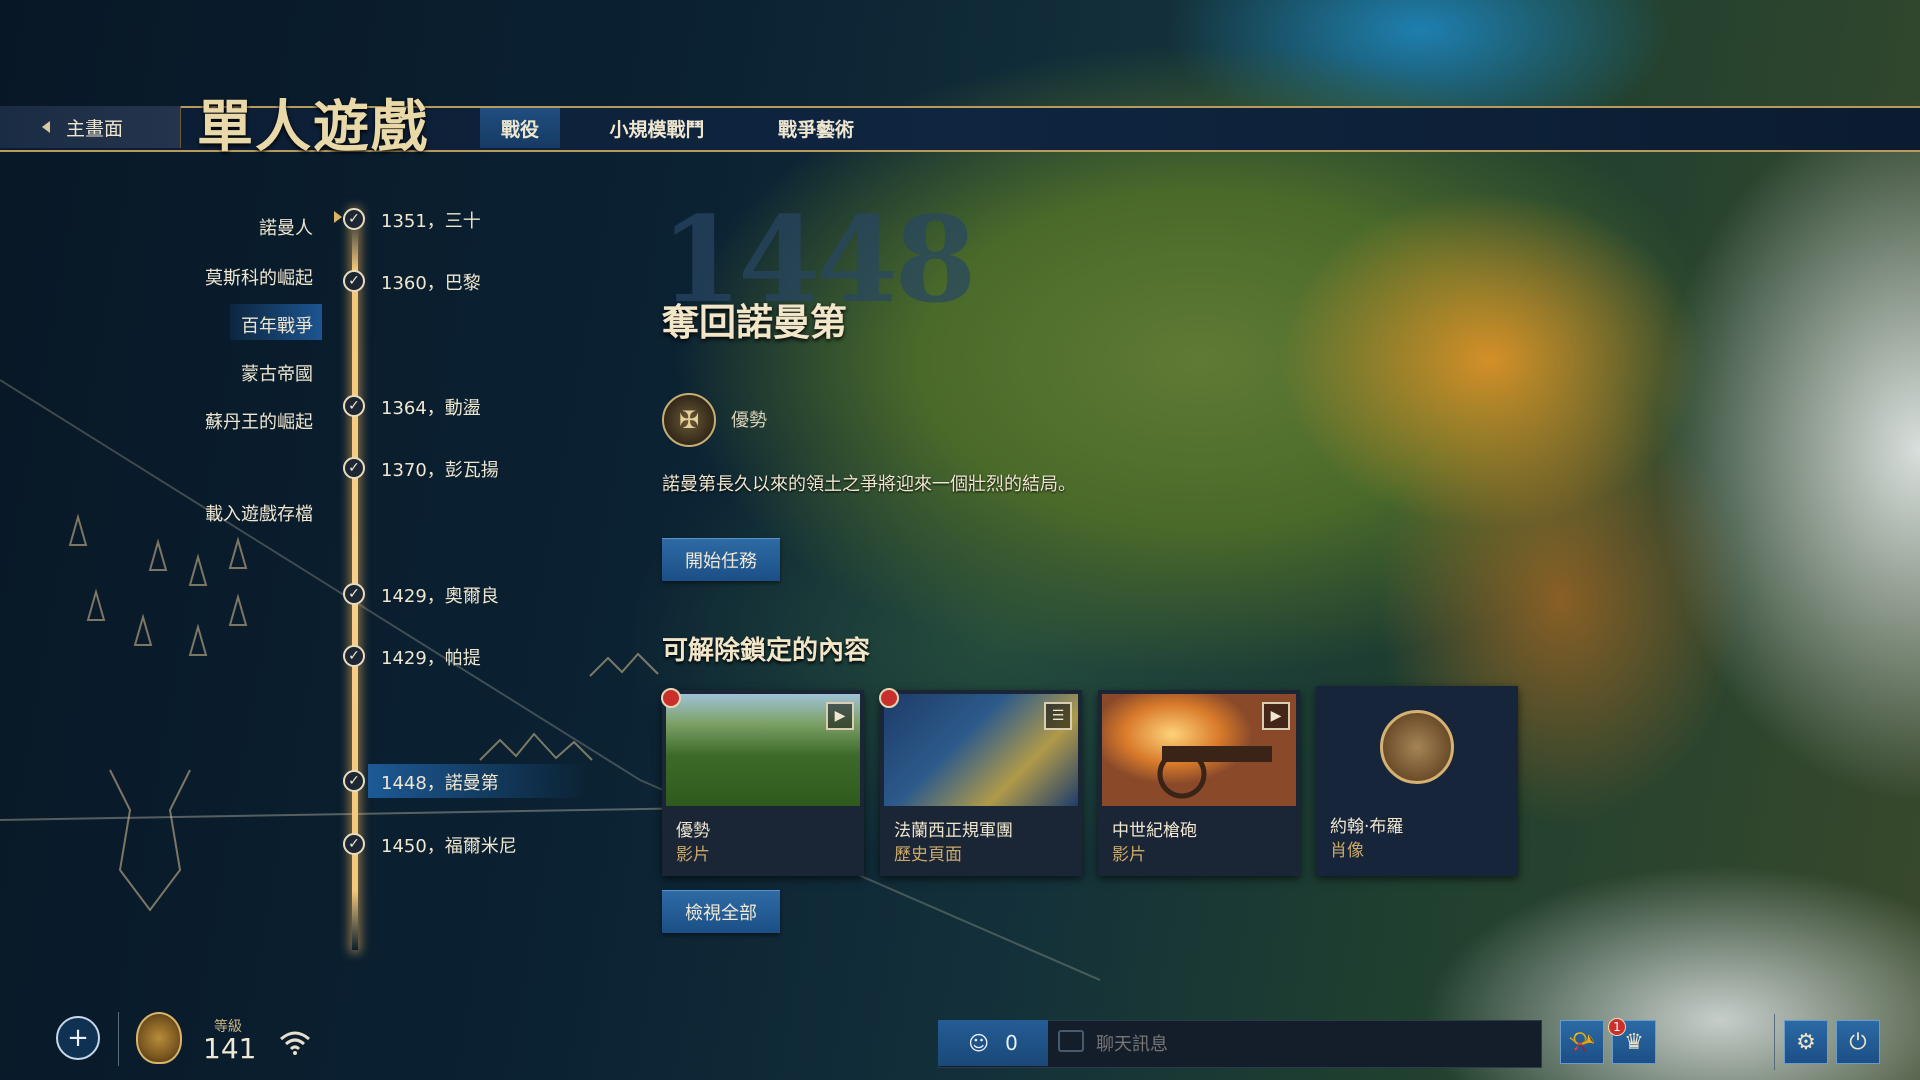  I want to click on settings-button: ⚙, so click(1806, 1042).